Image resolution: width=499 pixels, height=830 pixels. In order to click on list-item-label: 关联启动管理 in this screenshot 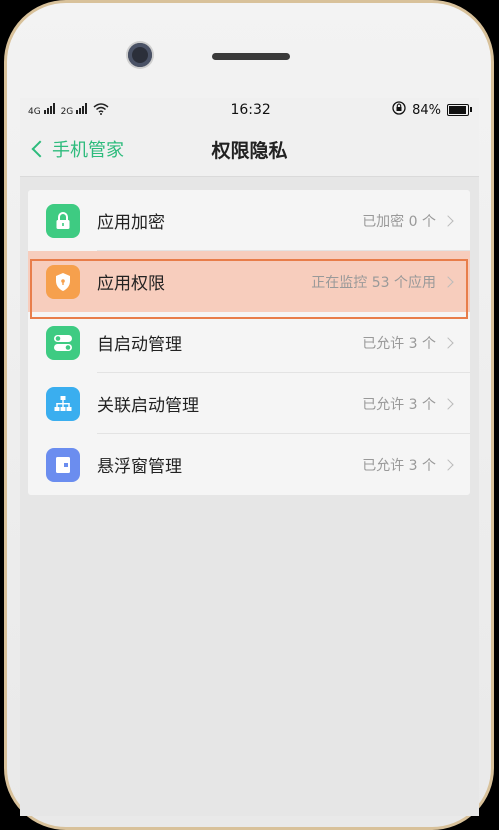, I will do `click(148, 406)`.